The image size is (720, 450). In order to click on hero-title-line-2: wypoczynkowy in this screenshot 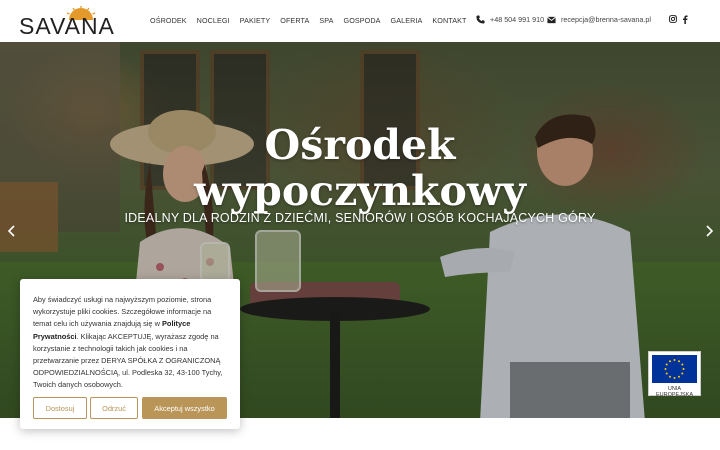, I will do `click(360, 191)`.